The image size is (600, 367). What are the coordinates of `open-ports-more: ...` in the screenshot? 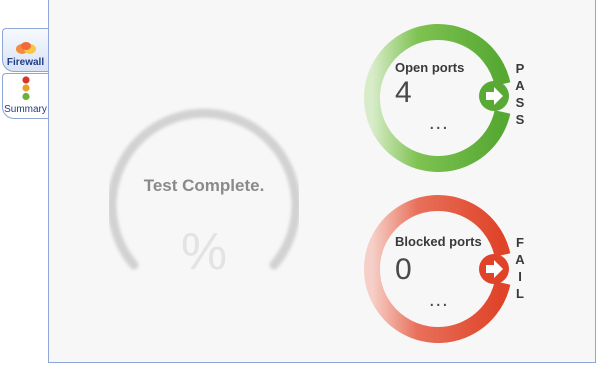 It's located at (439, 123).